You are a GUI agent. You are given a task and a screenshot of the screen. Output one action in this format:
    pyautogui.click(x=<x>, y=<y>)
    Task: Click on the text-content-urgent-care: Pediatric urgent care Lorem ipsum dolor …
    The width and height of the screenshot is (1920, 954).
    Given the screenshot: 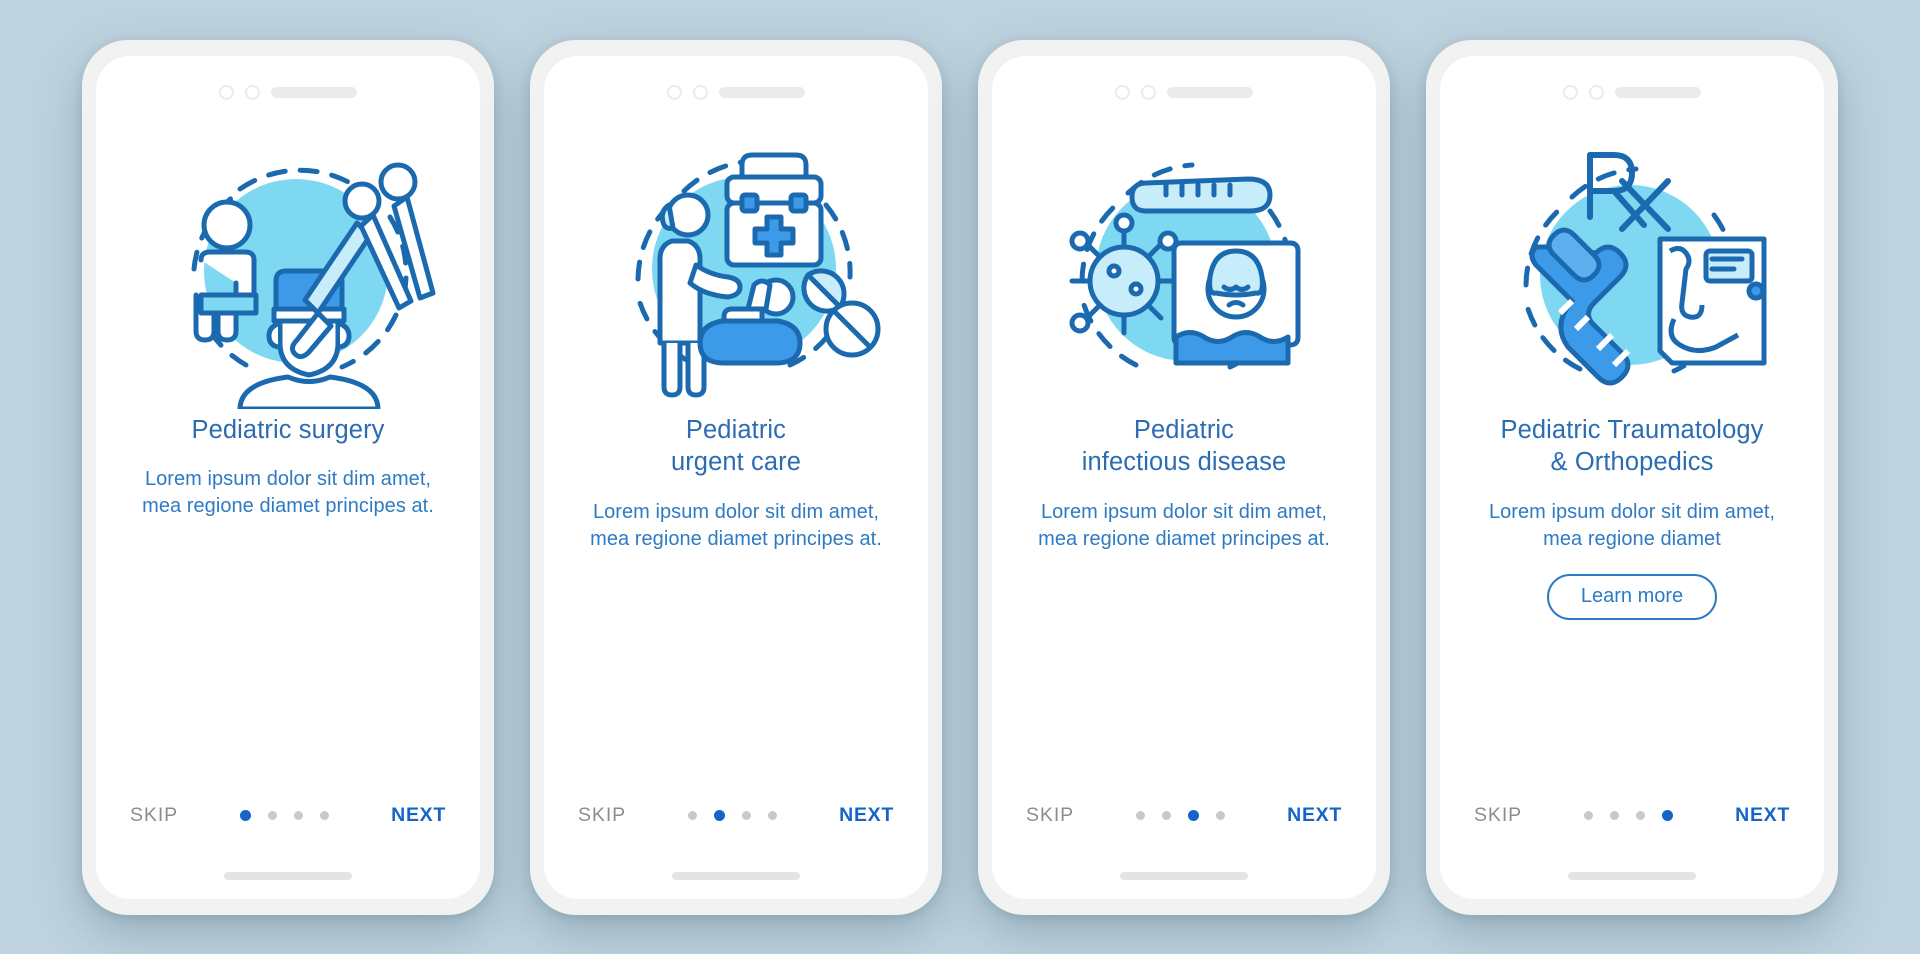 What is the action you would take?
    pyautogui.click(x=736, y=601)
    